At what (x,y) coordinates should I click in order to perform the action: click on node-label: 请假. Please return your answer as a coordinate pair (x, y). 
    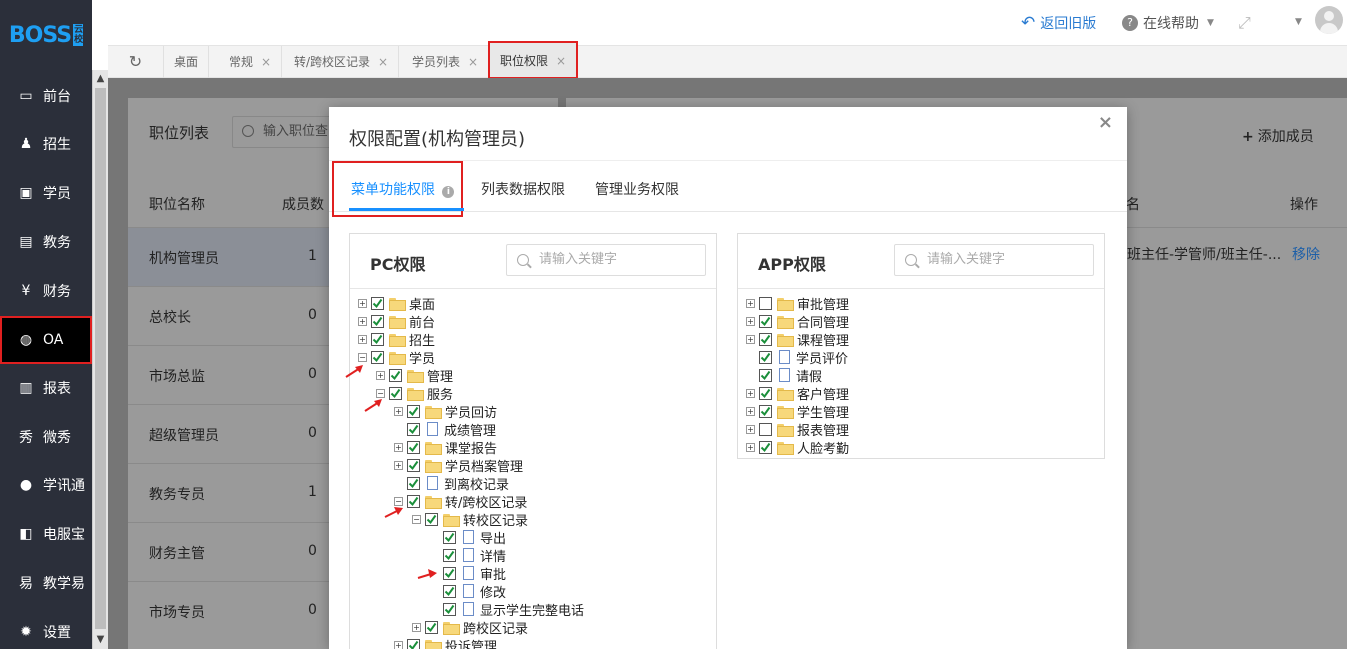
    Looking at the image, I should click on (809, 375).